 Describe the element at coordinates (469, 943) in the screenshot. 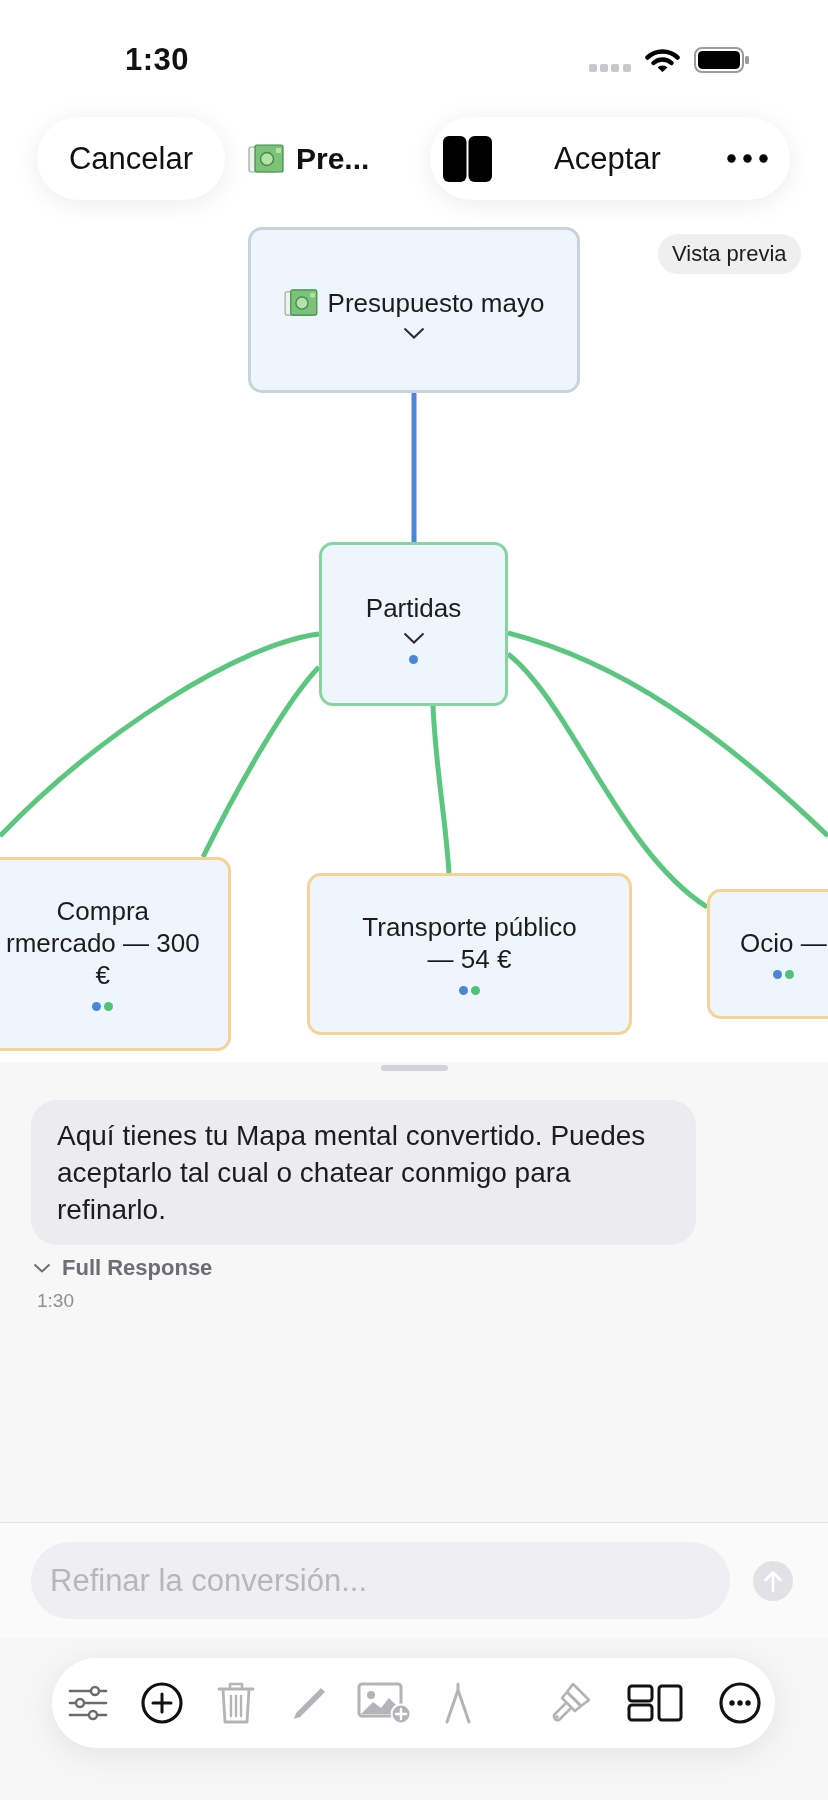

I see `node-label: Transporte público — 54 €` at that location.